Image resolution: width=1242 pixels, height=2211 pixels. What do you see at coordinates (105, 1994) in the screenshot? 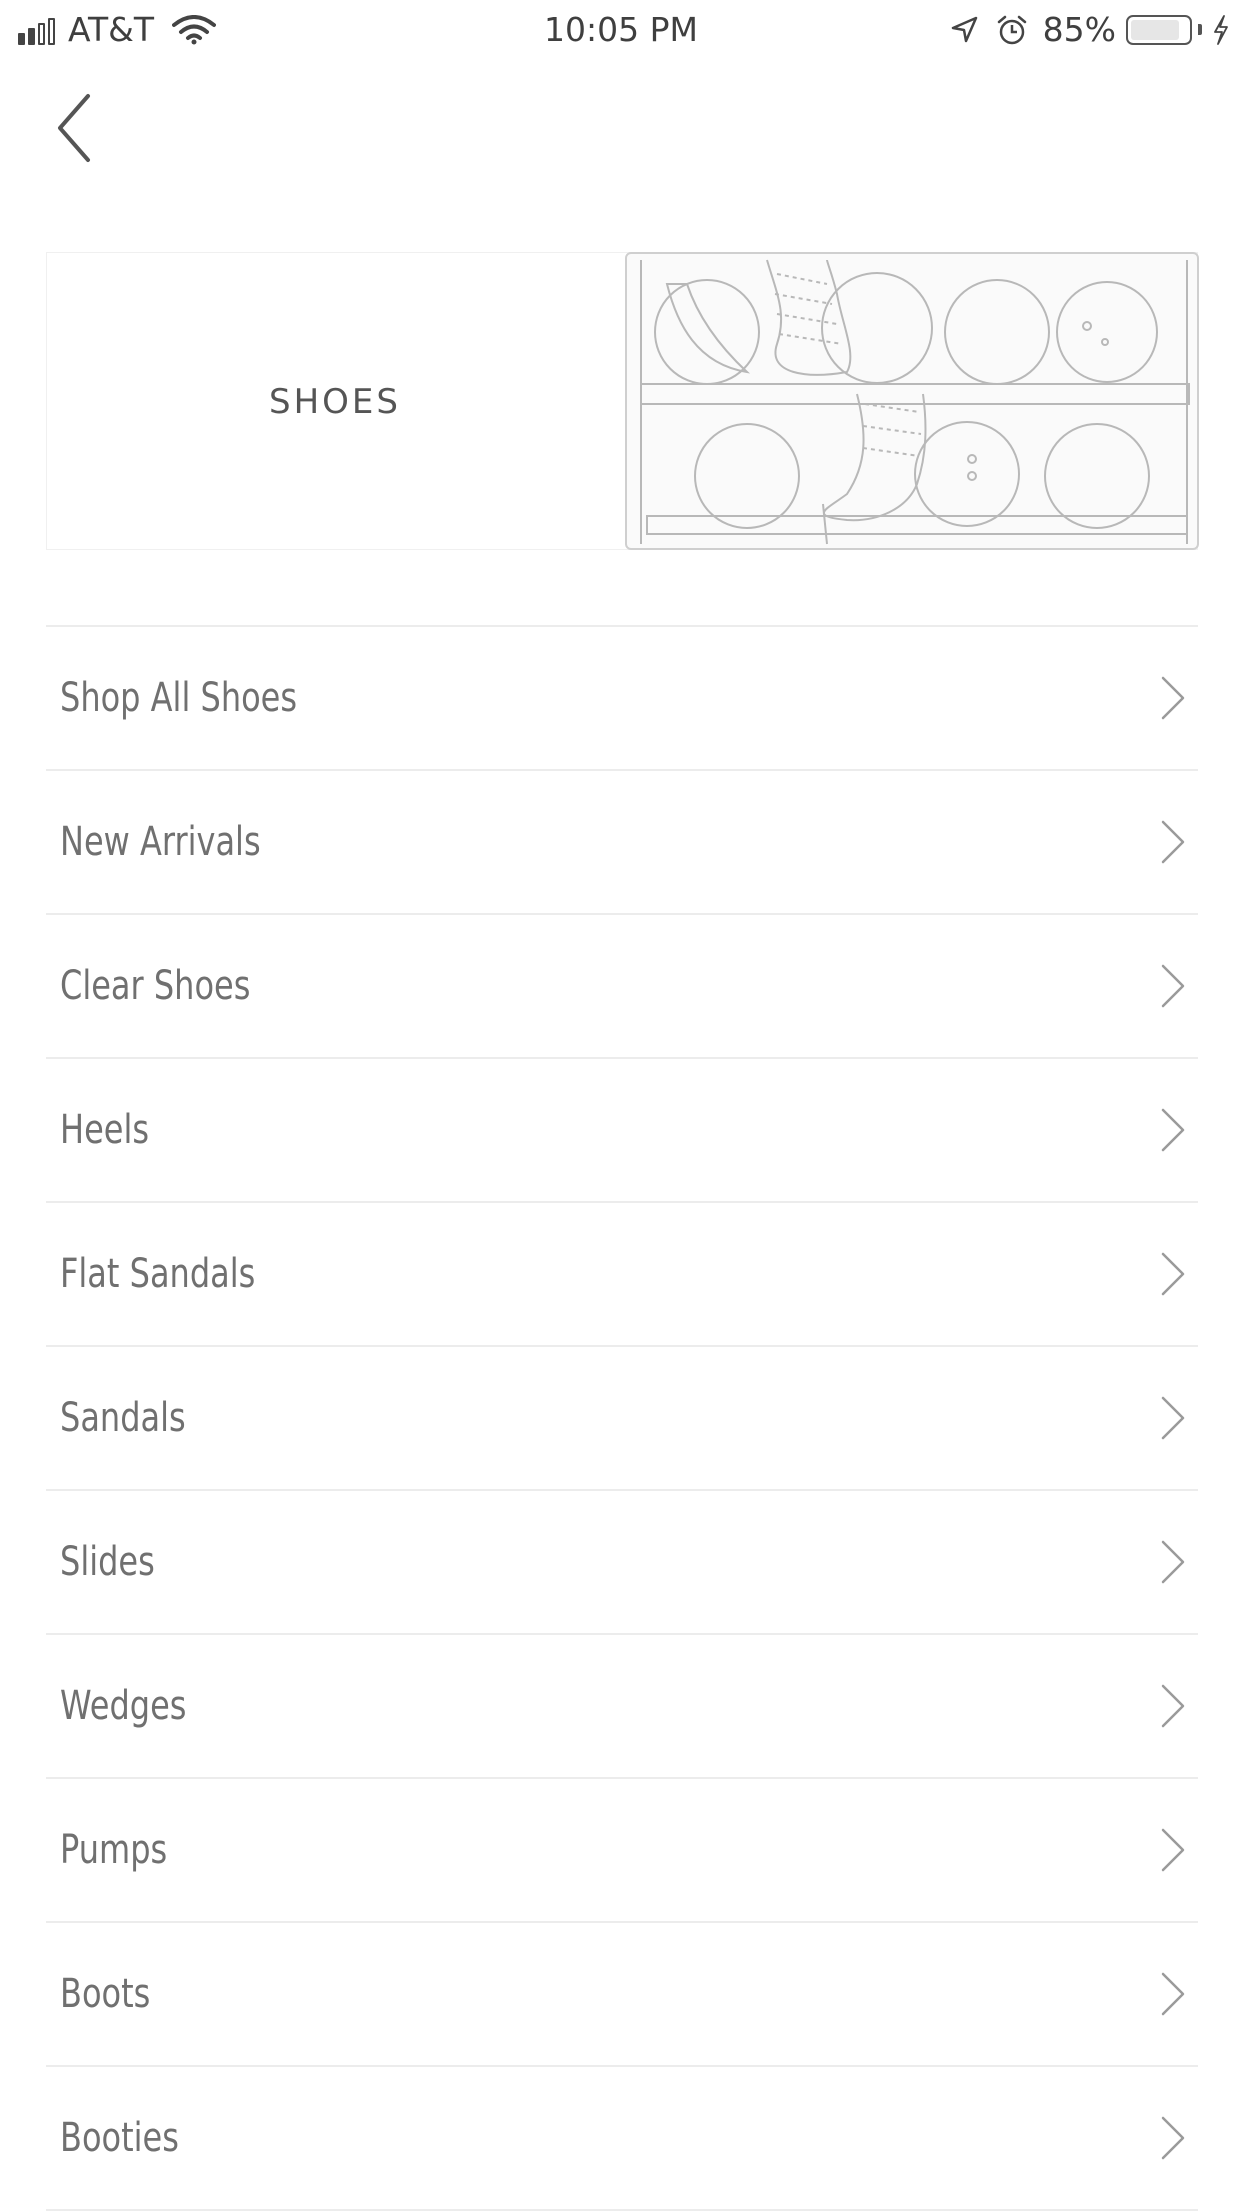
I see `menu-item-label: Boots` at bounding box center [105, 1994].